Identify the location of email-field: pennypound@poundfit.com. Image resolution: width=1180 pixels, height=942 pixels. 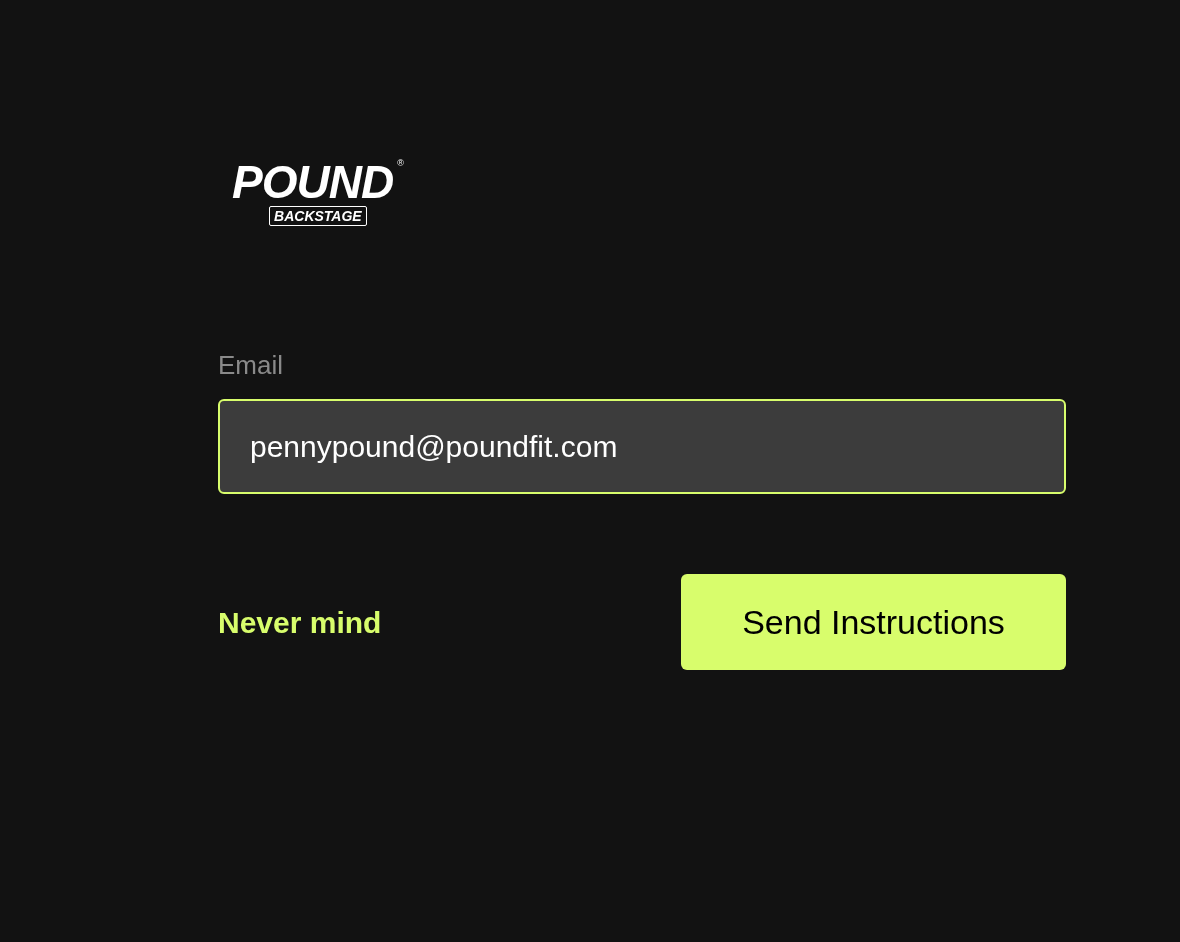
(642, 446).